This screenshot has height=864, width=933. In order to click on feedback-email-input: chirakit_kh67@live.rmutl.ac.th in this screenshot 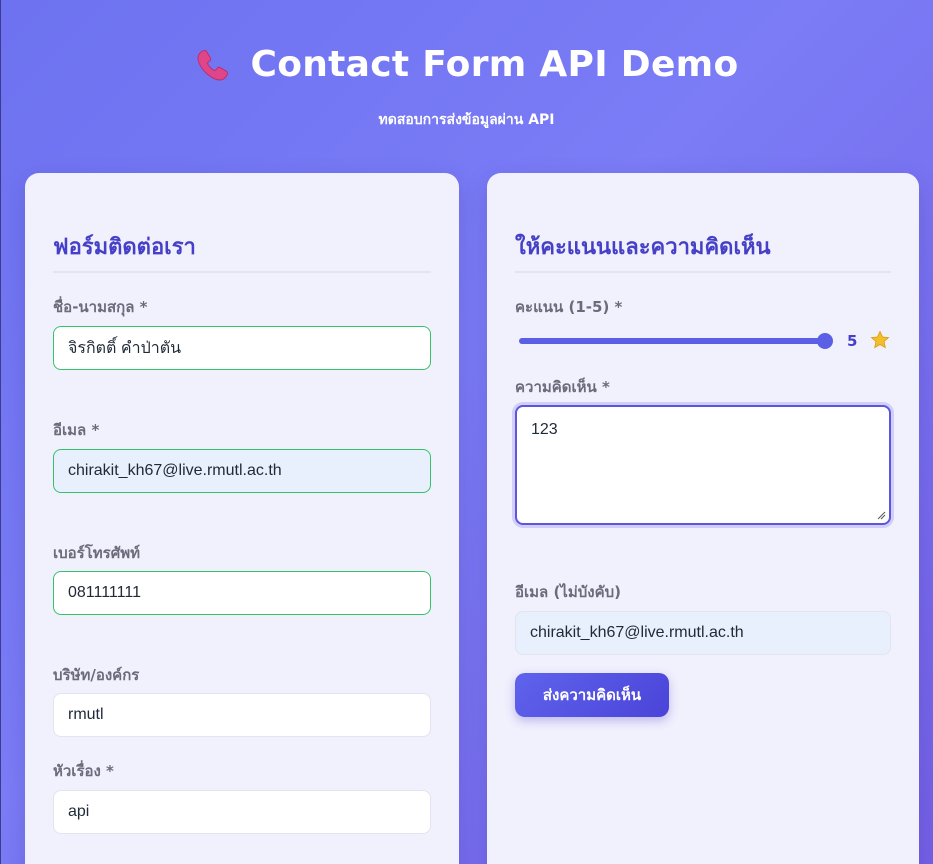, I will do `click(703, 633)`.